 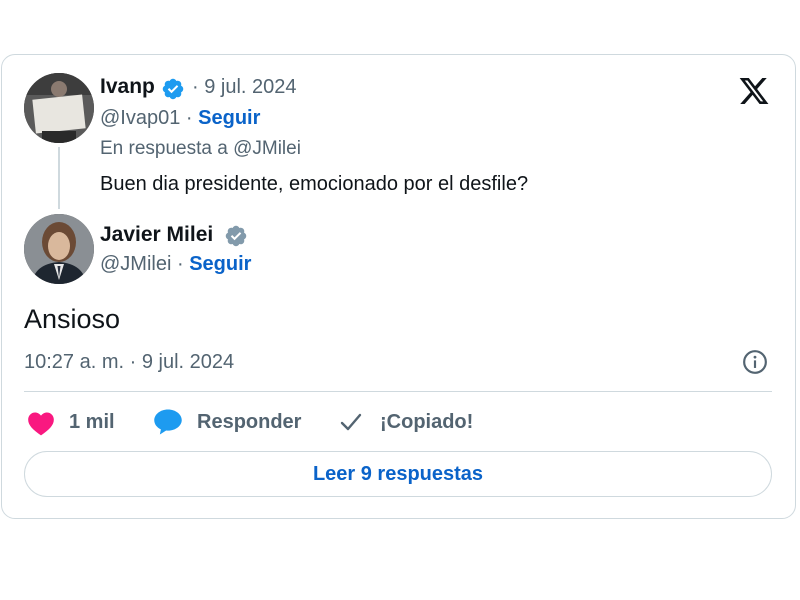 I want to click on avatar-javier-milei, so click(x=59, y=249).